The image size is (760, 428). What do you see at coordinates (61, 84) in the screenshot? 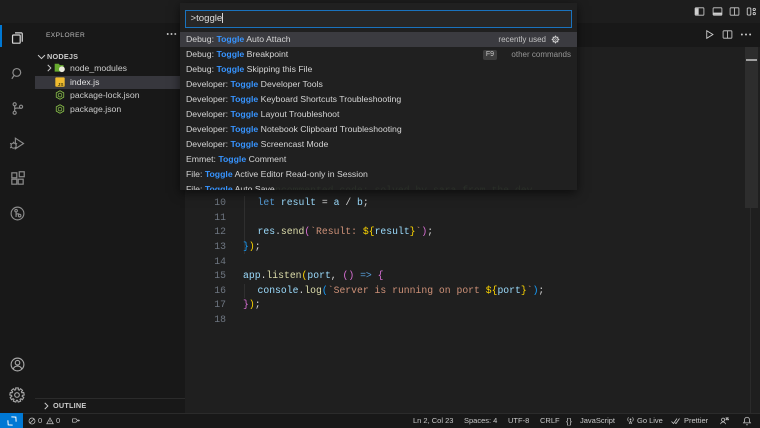
I see `svg-text: JS` at bounding box center [61, 84].